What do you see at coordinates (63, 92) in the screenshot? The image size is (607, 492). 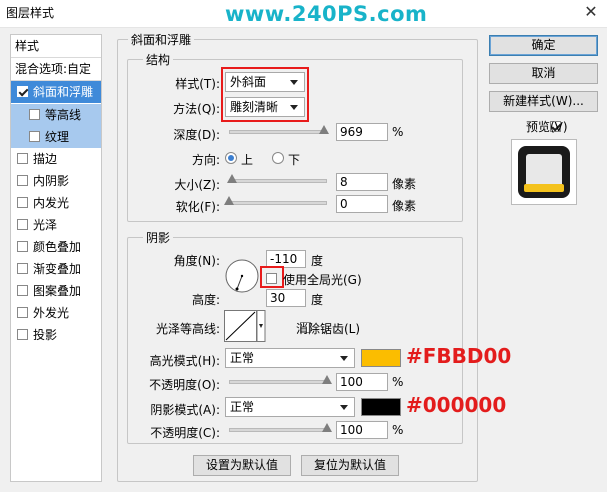 I see `sidebar-item-label: 斜面和浮雕` at bounding box center [63, 92].